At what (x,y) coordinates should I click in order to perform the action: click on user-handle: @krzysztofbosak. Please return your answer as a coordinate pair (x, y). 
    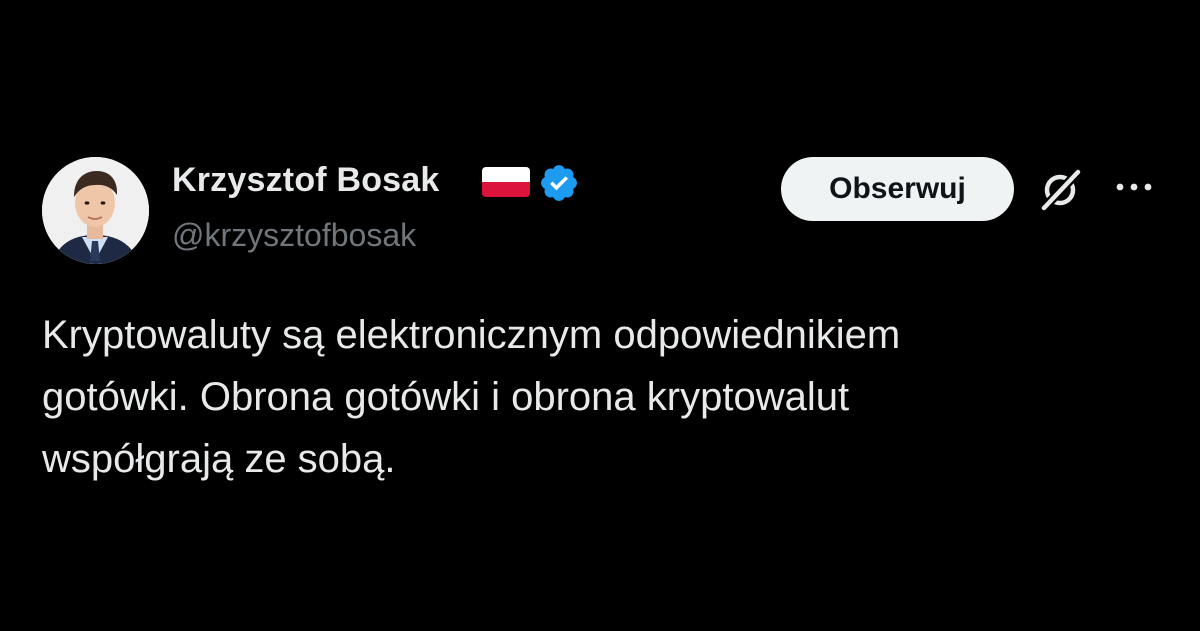
    Looking at the image, I should click on (294, 235).